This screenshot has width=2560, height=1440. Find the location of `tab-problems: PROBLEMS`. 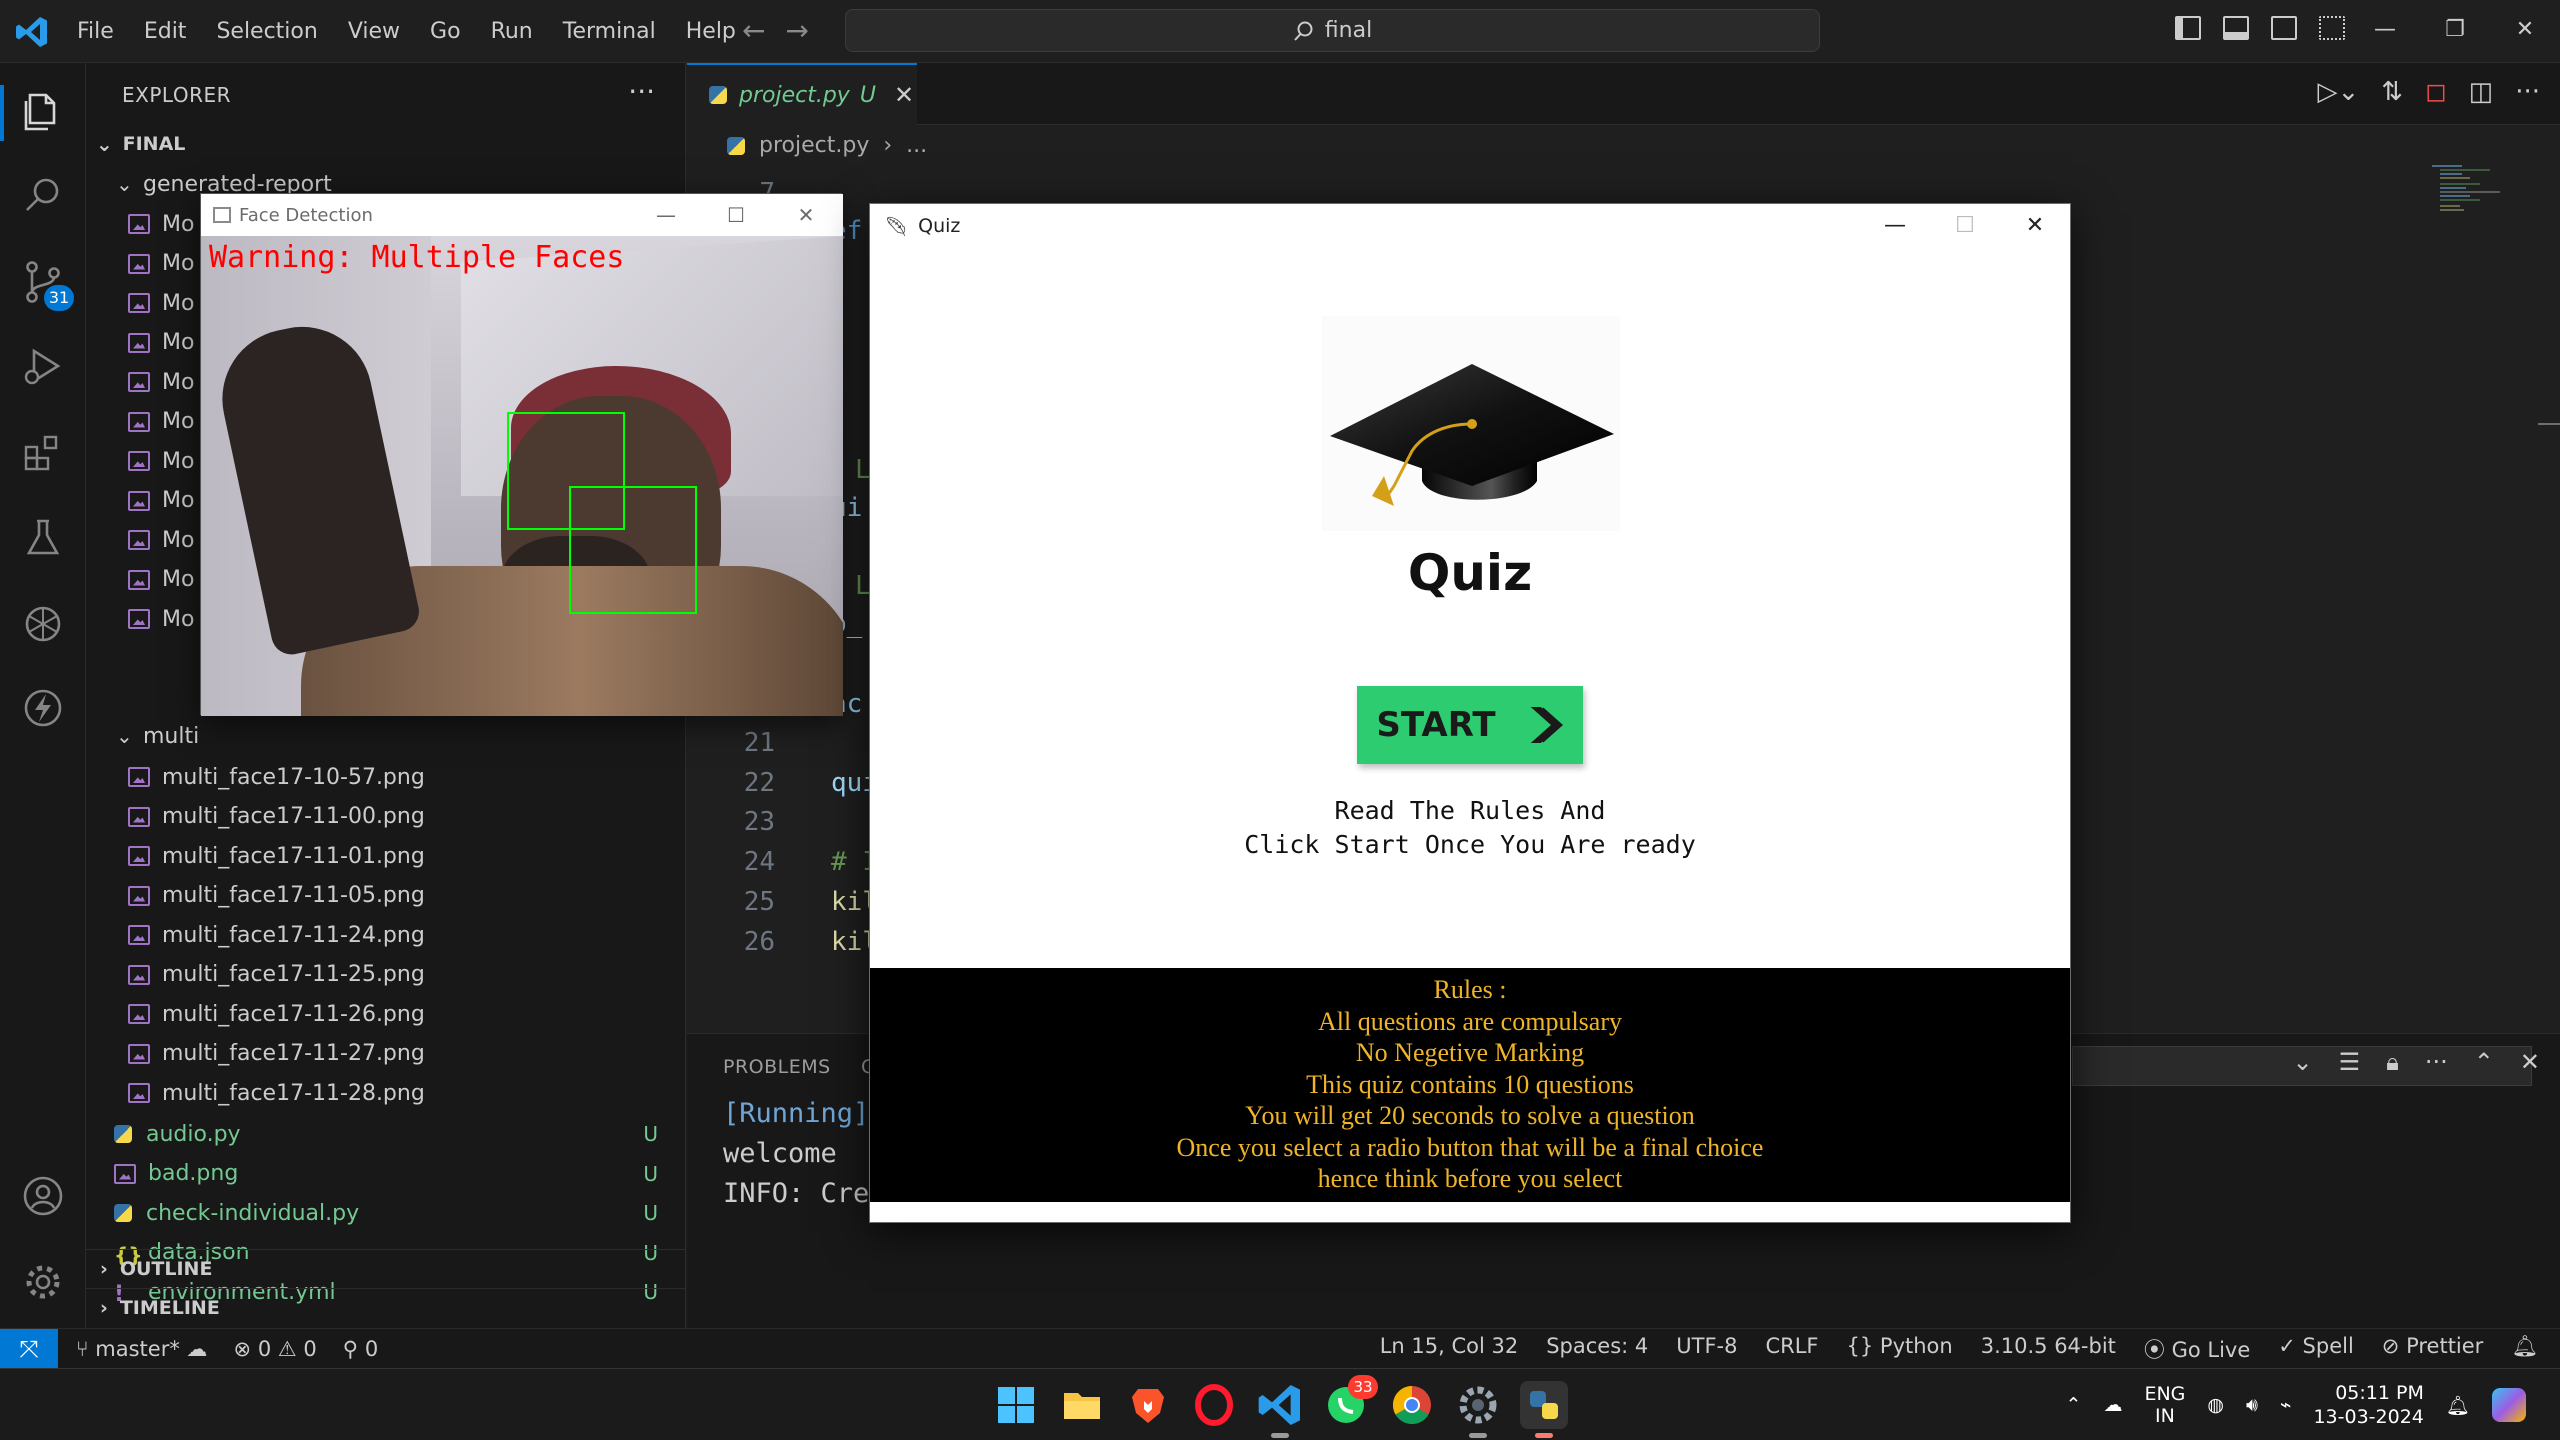

tab-problems: PROBLEMS is located at coordinates (777, 1067).